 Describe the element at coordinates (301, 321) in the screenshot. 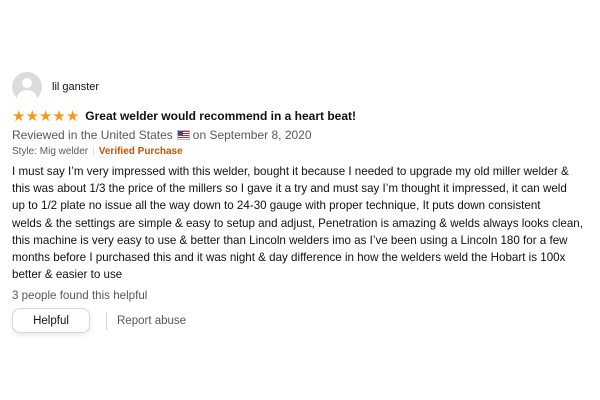

I see `review-actions: Helpful Report abuse` at that location.